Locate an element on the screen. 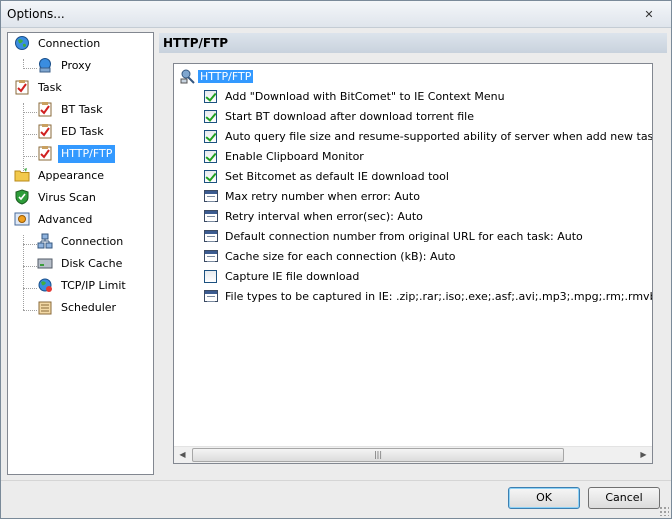 The width and height of the screenshot is (672, 519). setting-label: Set Bitcomet as default IE download tool is located at coordinates (337, 176).